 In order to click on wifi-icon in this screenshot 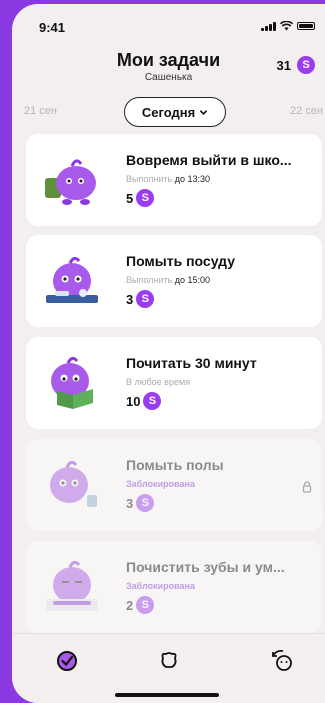, I will do `click(286, 26)`.